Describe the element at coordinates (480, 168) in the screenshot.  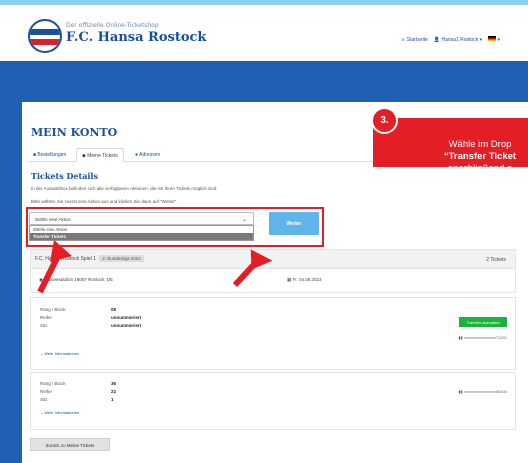
I see `callout-line-3: anschließend a` at that location.